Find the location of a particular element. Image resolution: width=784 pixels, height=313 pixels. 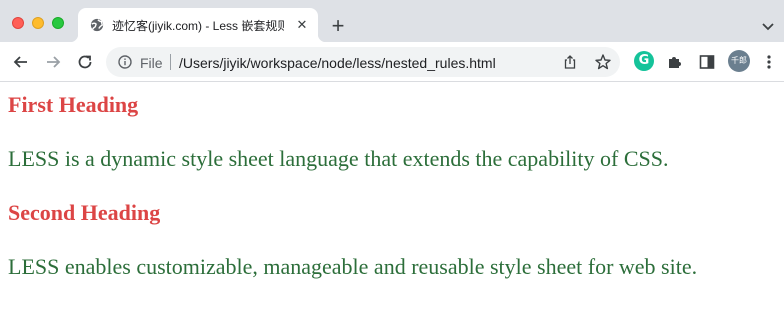

new-tab-button: + is located at coordinates (338, 26).